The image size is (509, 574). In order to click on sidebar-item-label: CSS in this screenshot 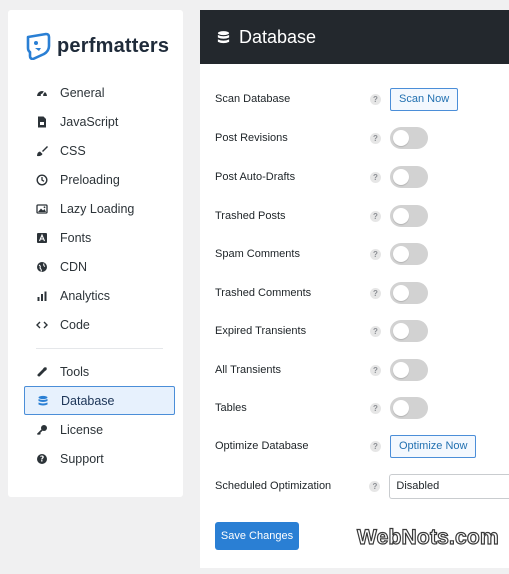, I will do `click(73, 150)`.